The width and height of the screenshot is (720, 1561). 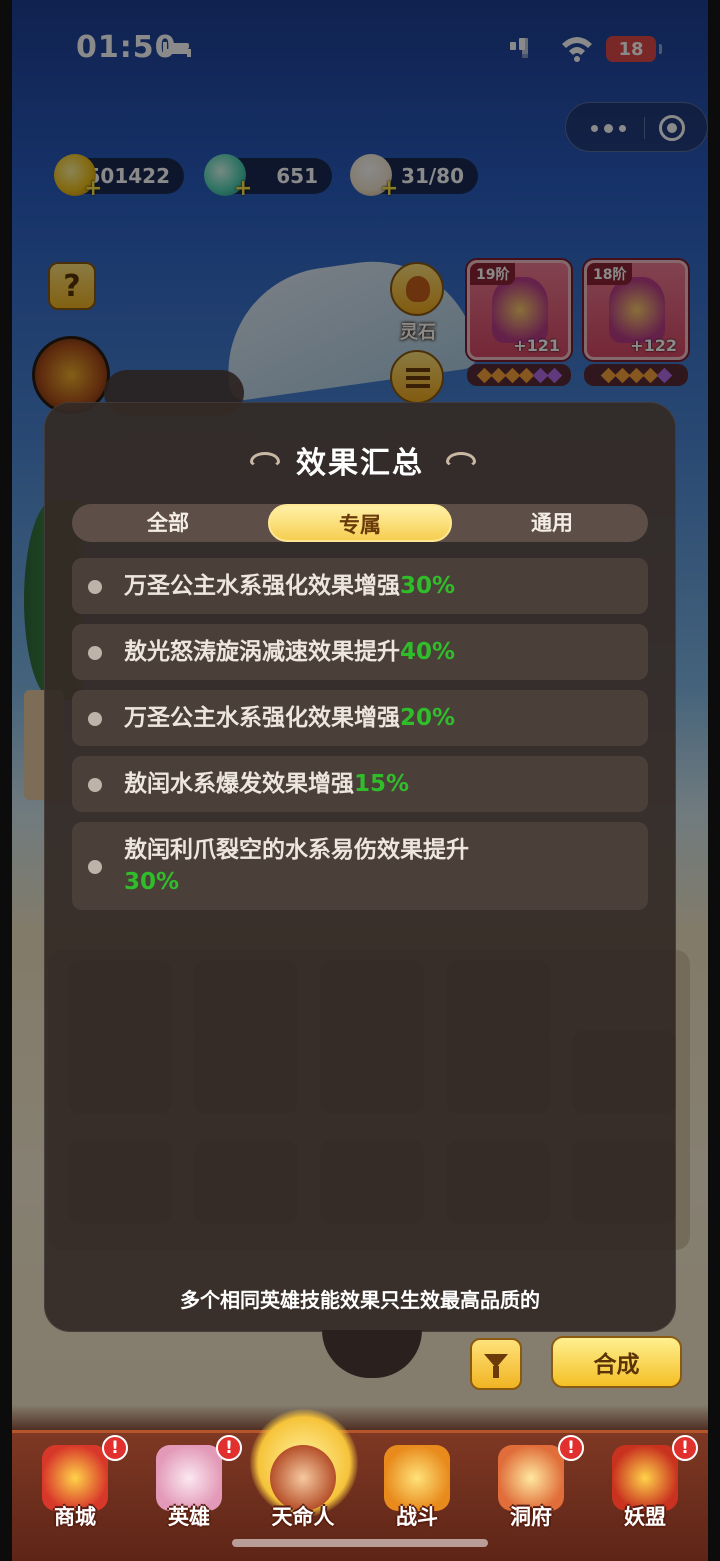 I want to click on tab-all: 全部, so click(x=168, y=523).